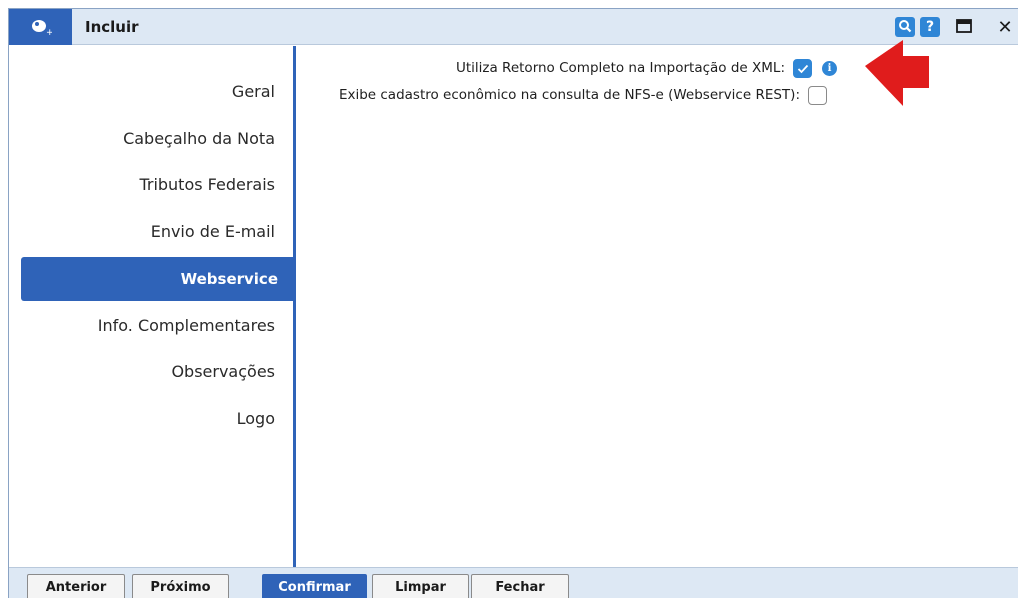  I want to click on retorno-completo-checkbox, so click(802, 68).